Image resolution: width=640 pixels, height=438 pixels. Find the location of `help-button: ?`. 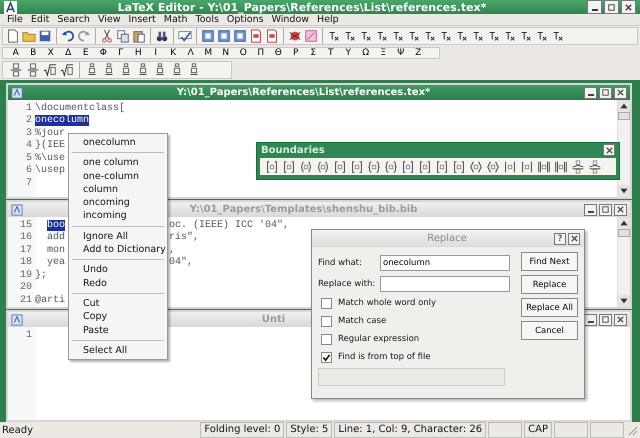

help-button: ? is located at coordinates (560, 238).